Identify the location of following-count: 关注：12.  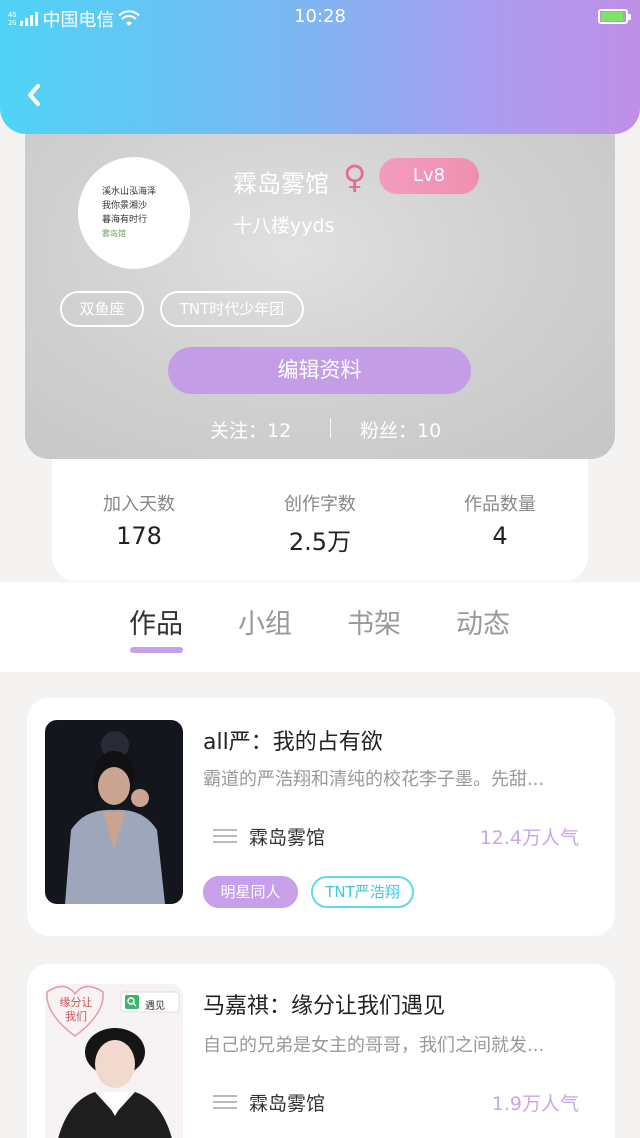
(250, 429).